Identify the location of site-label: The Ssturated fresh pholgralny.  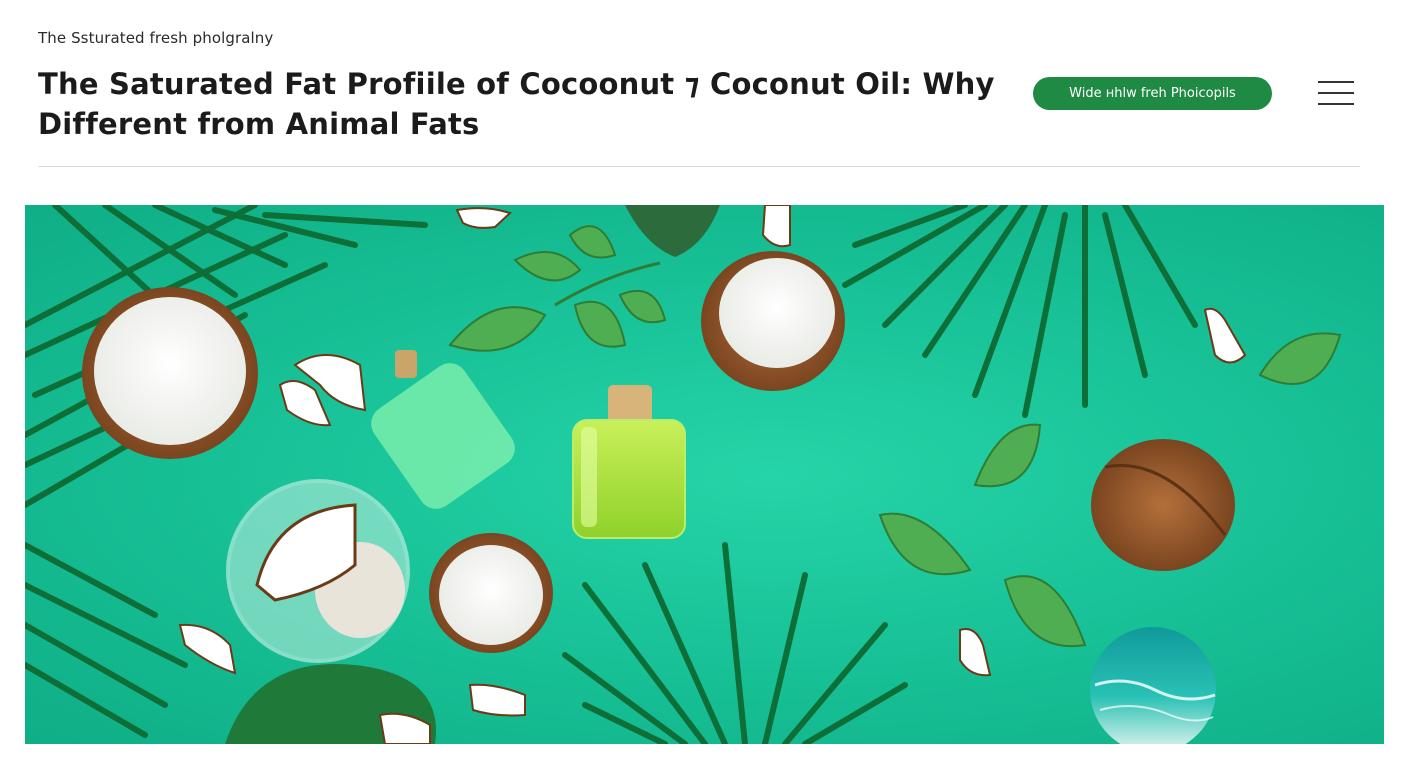
(156, 38).